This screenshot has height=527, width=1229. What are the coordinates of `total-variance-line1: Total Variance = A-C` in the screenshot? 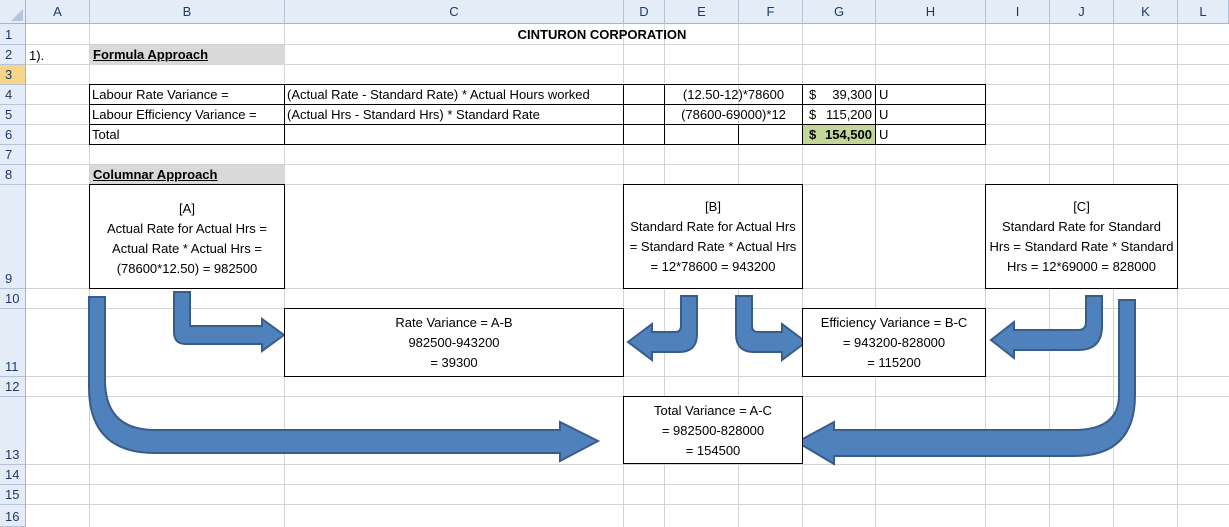 It's located at (713, 410).